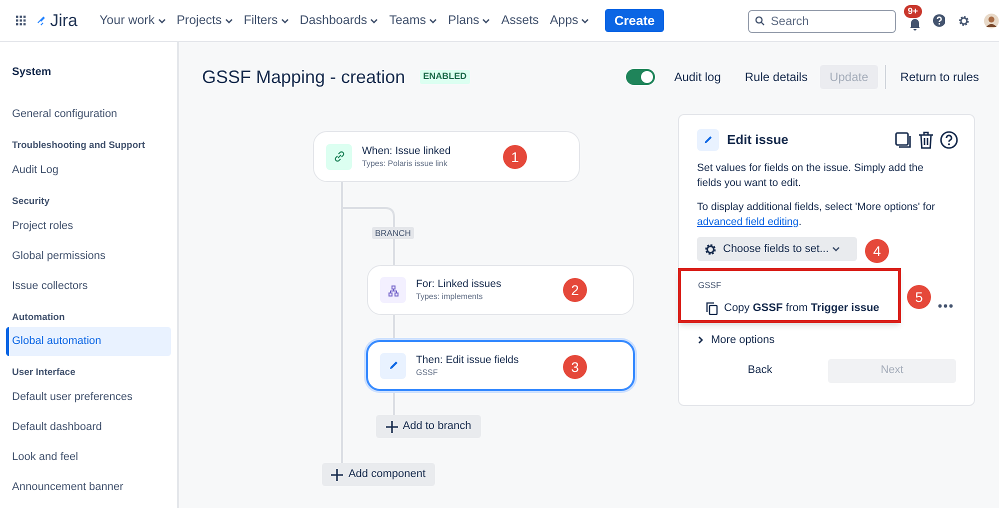 The image size is (999, 508). What do you see at coordinates (88, 341) in the screenshot?
I see `sidebar-item: Global automation` at bounding box center [88, 341].